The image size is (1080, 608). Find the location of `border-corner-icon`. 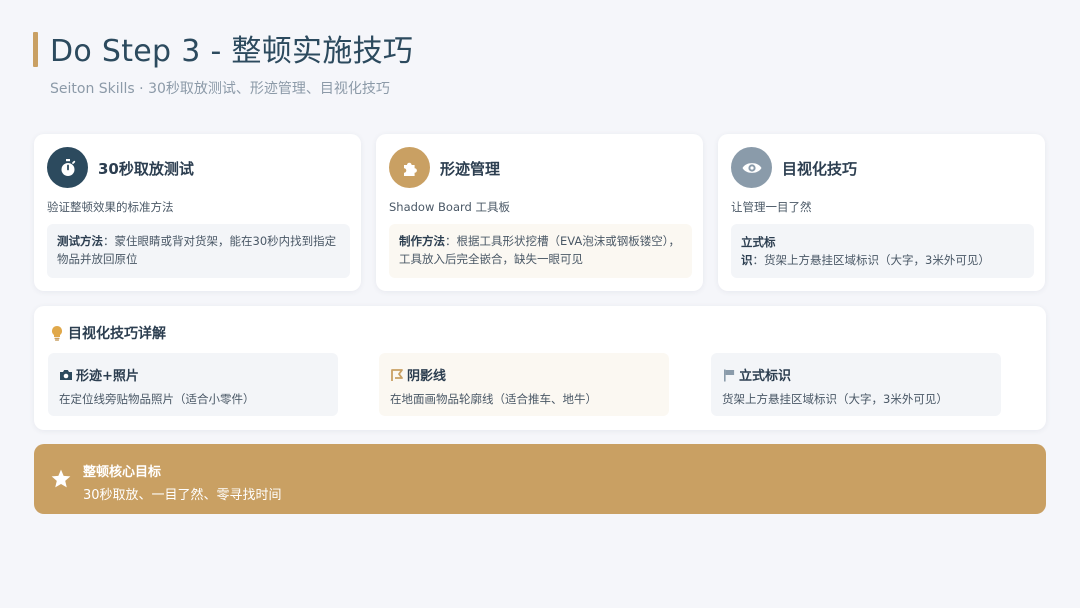

border-corner-icon is located at coordinates (397, 374).